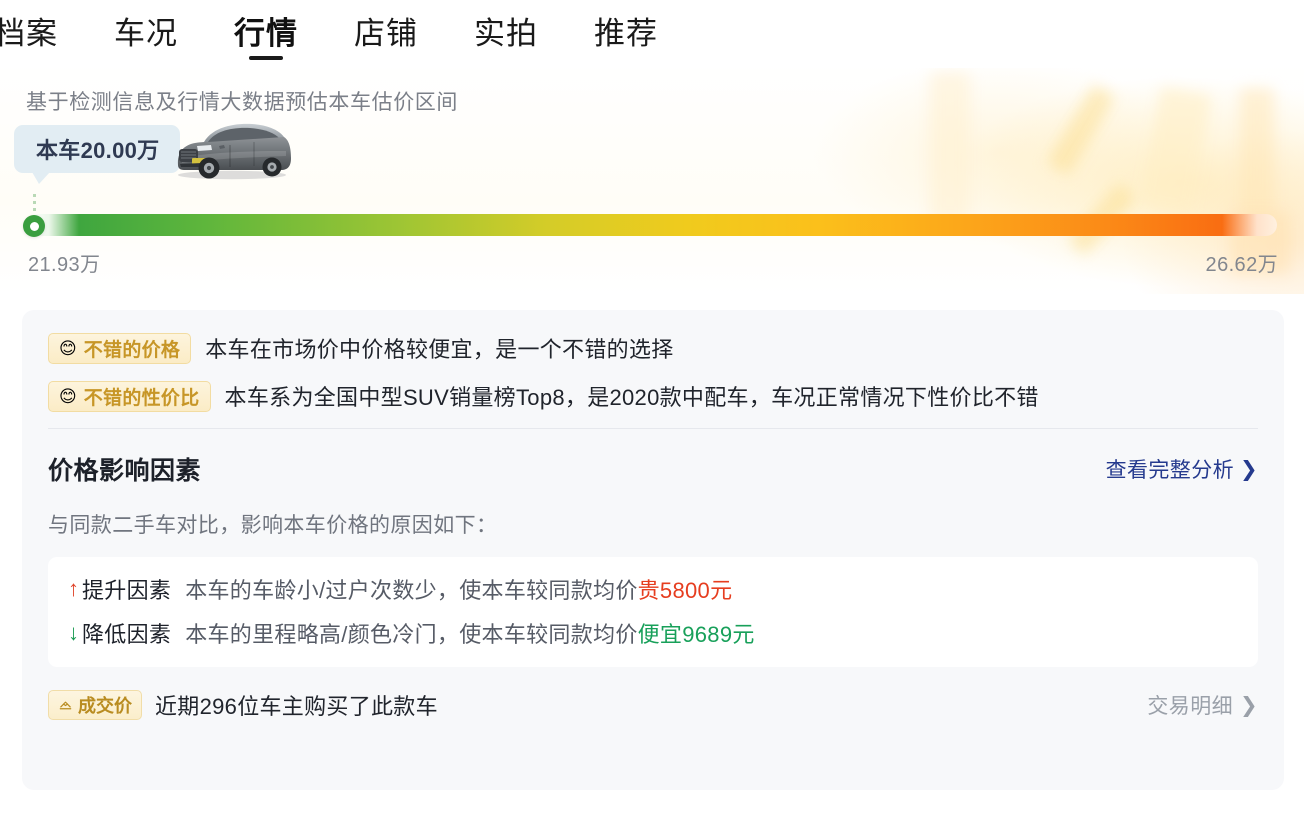 Image resolution: width=1304 pixels, height=816 pixels. What do you see at coordinates (273, 525) in the screenshot?
I see `price-factors-subtitle: 与同款二手车对比，影响本车价格的原因如下：` at bounding box center [273, 525].